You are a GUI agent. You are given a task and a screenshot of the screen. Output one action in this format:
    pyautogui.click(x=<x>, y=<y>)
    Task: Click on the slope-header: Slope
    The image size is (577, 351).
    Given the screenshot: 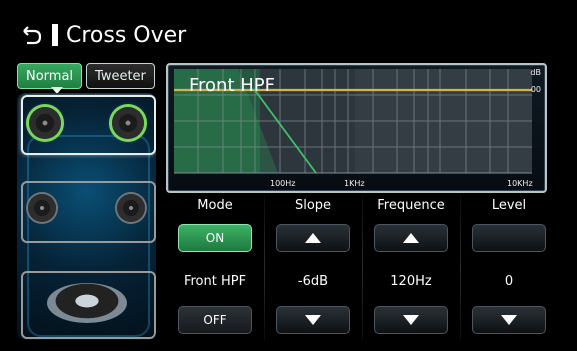 What is the action you would take?
    pyautogui.click(x=313, y=205)
    